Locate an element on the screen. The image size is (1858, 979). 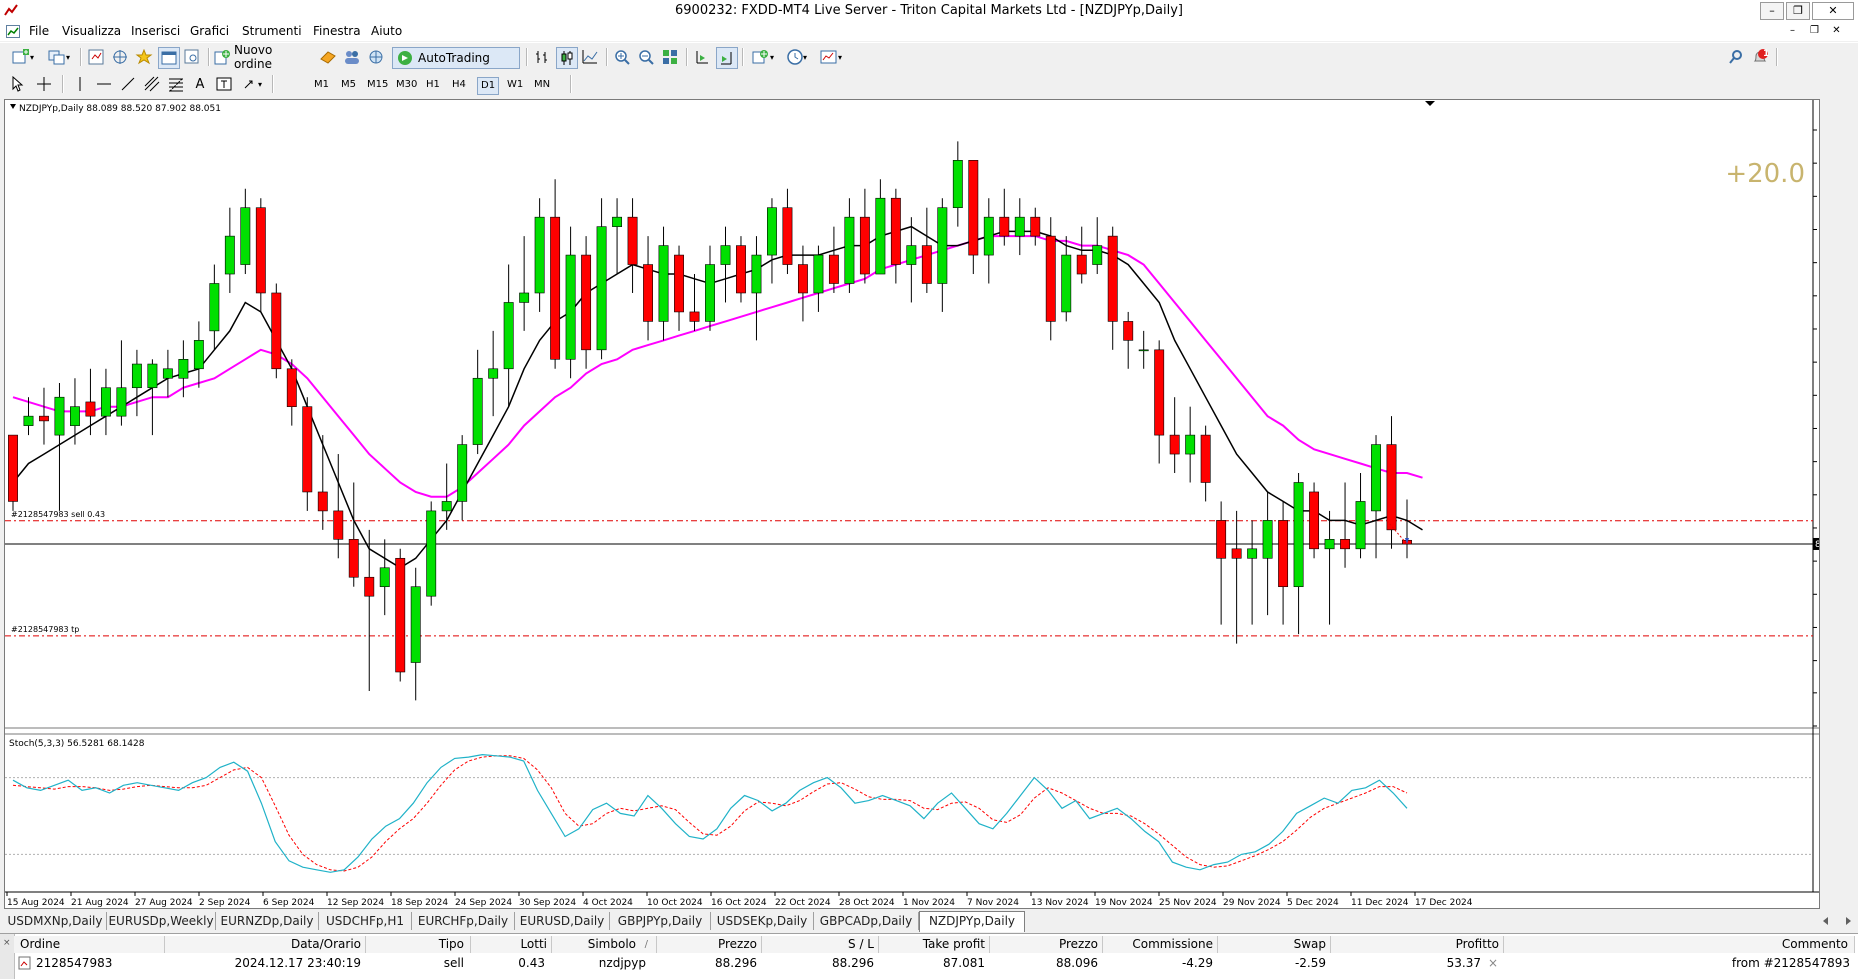
menu-file: File is located at coordinates (39, 31).